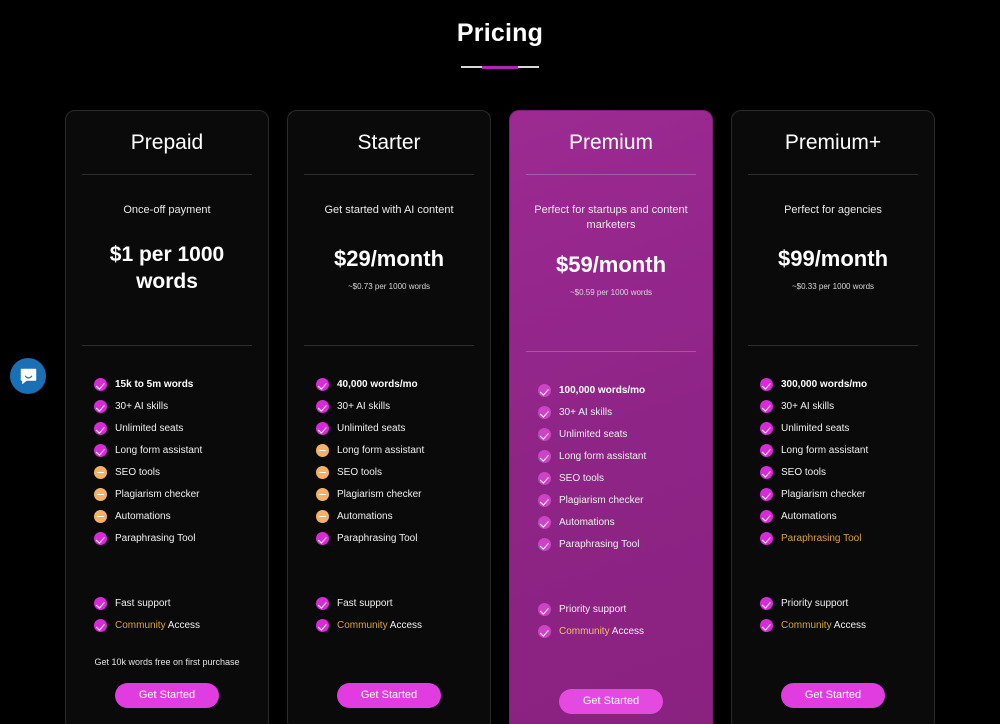 This screenshot has width=1000, height=724. I want to click on feature-label: Unlimited seats, so click(371, 428).